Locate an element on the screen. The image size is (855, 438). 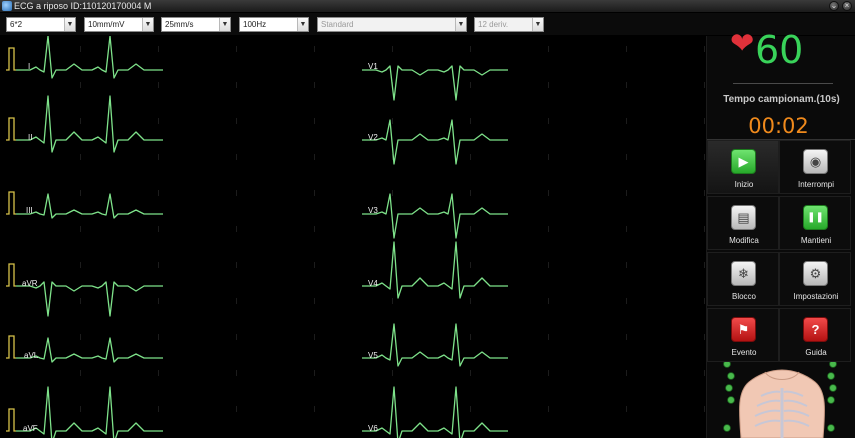
trace-V5 is located at coordinates (435, 345).